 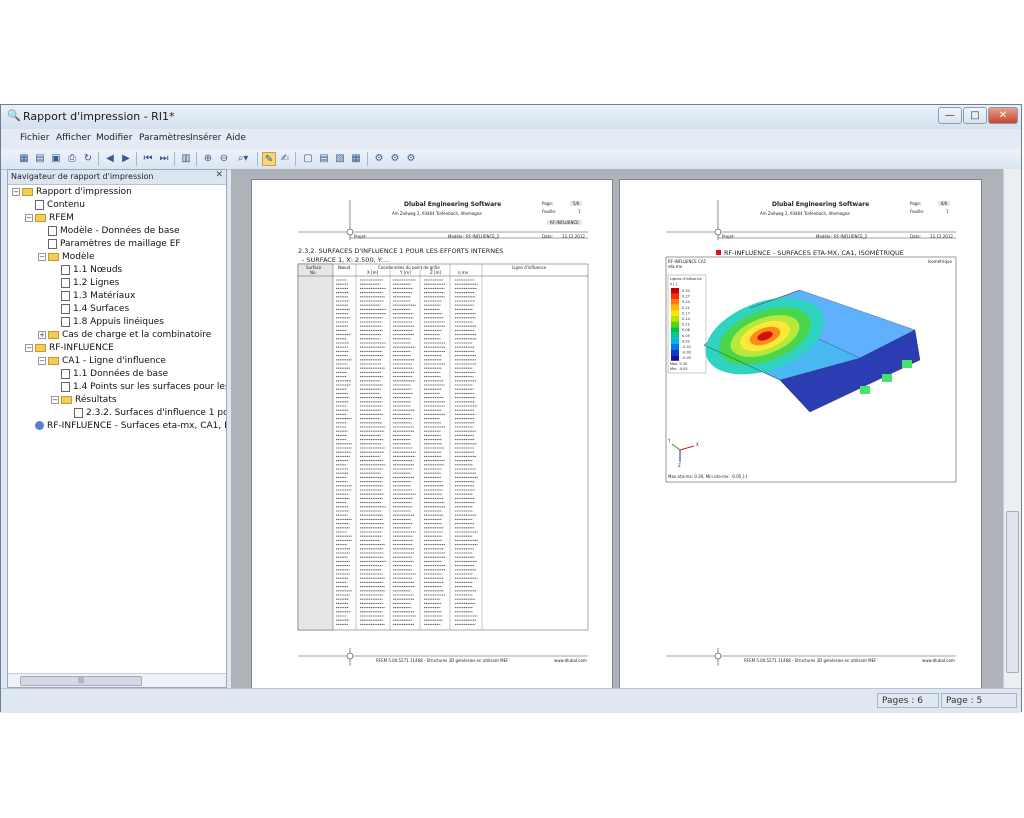 I want to click on navigator-horizontal-scrollbar: |||, so click(x=117, y=680).